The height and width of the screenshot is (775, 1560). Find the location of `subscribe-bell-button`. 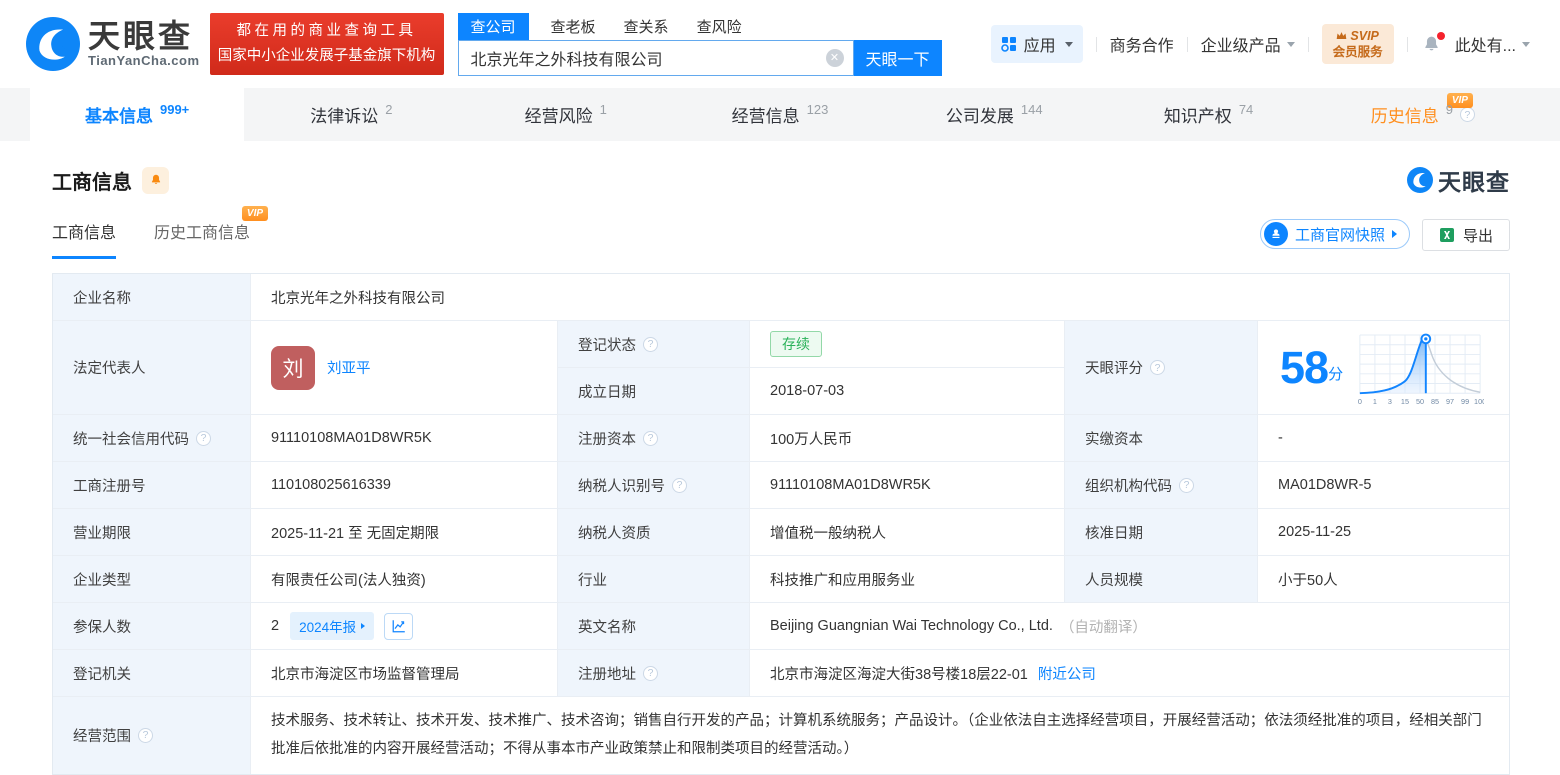

subscribe-bell-button is located at coordinates (155, 180).